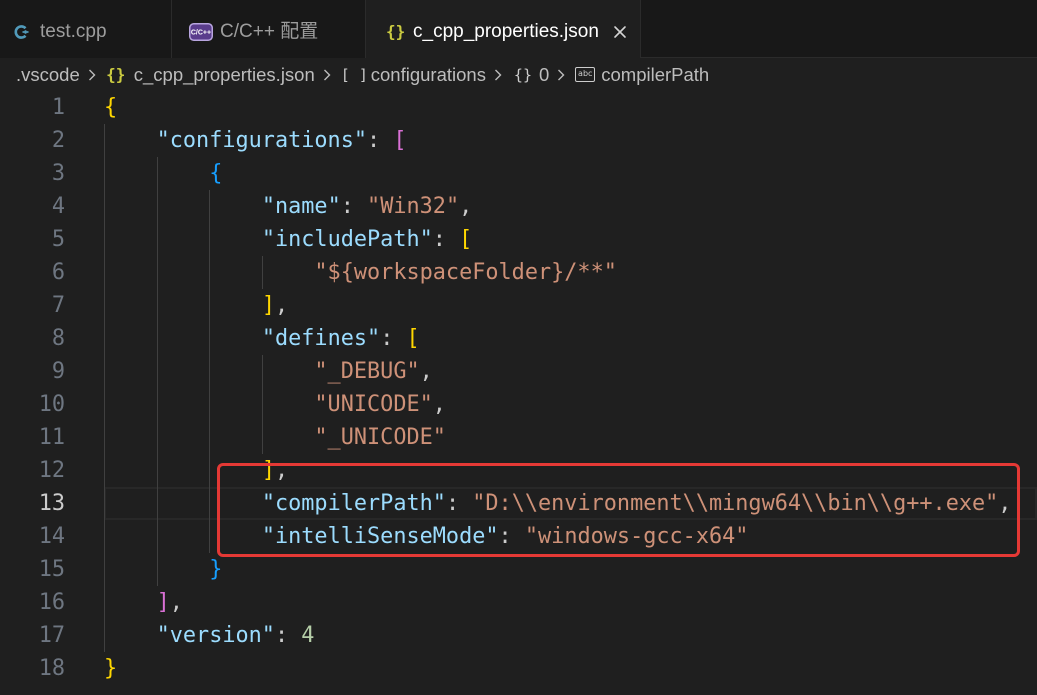 This screenshot has width=1037, height=695. What do you see at coordinates (620, 32) in the screenshot?
I see `close-icon` at bounding box center [620, 32].